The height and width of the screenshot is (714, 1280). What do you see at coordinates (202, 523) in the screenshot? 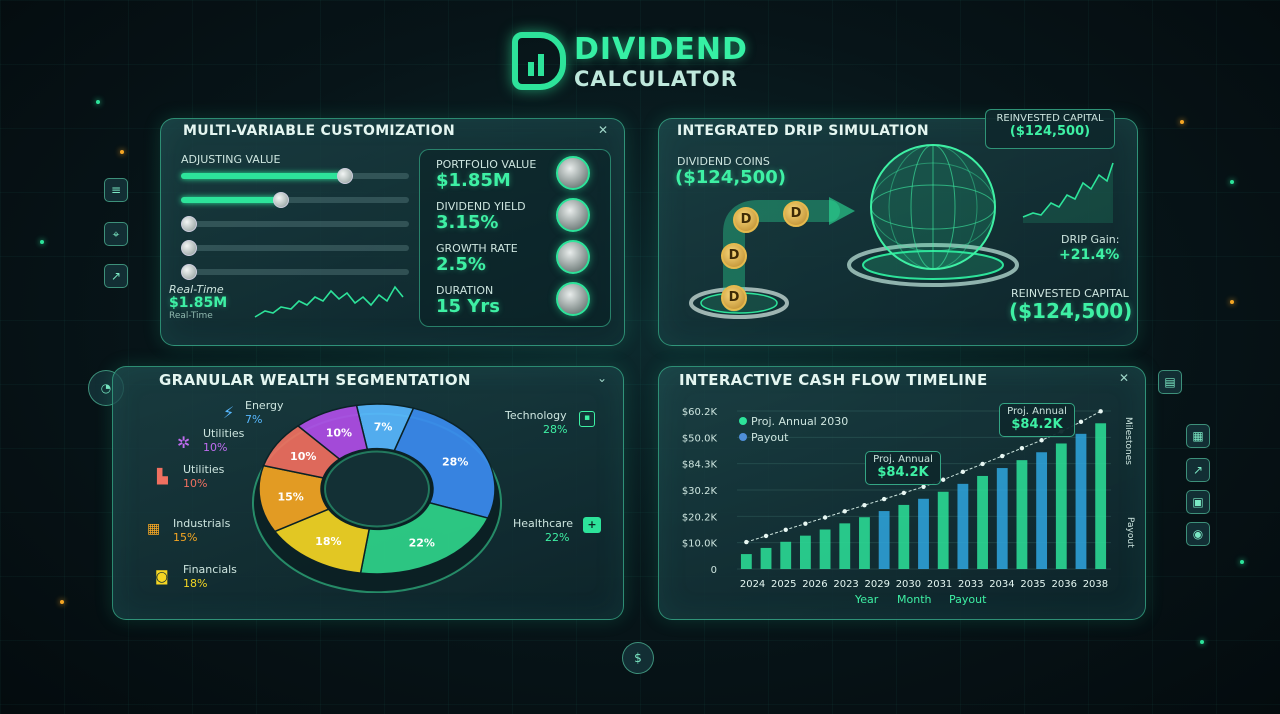
I see `legend-name: Industrials` at bounding box center [202, 523].